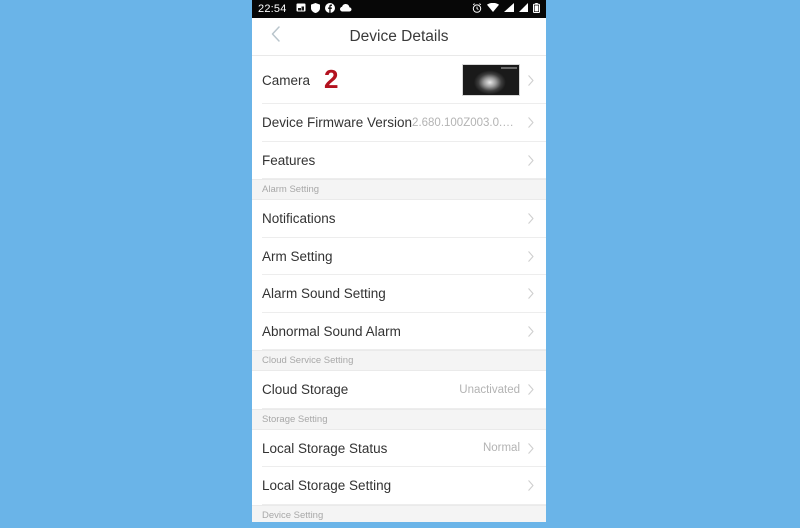  Describe the element at coordinates (297, 256) in the screenshot. I see `list-item-label: Arm Setting` at that location.